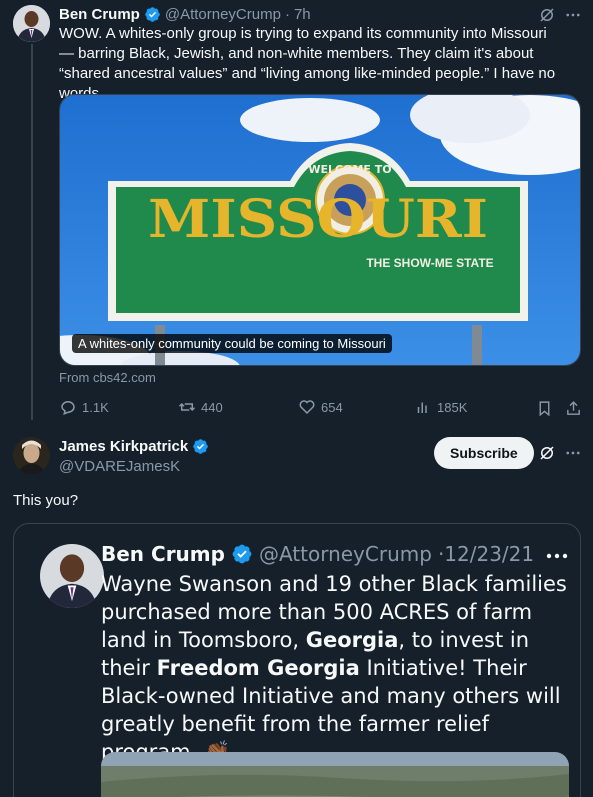  What do you see at coordinates (345, 554) in the screenshot?
I see `quoted-author-handle: @AttorneyCrump` at bounding box center [345, 554].